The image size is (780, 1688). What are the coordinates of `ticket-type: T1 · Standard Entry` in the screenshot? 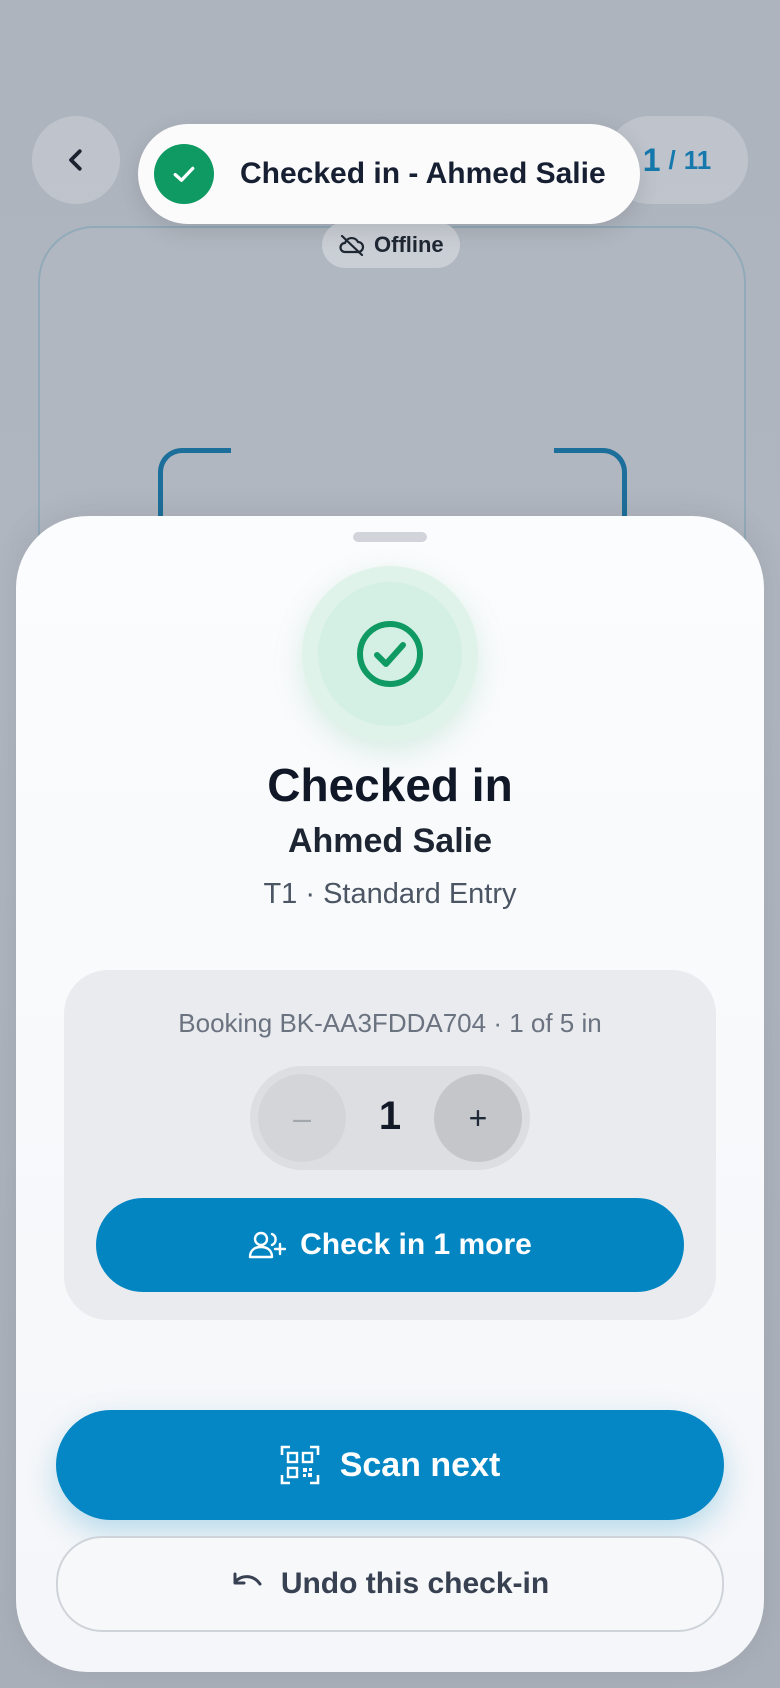 It's located at (390, 894).